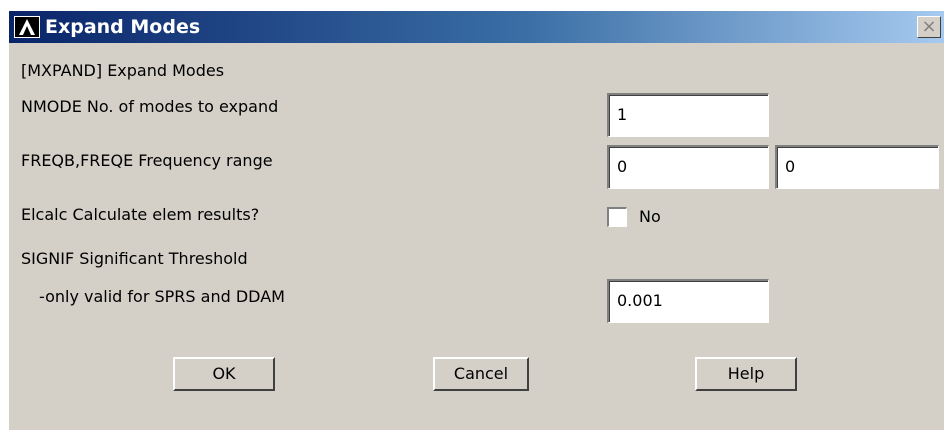  What do you see at coordinates (617, 217) in the screenshot?
I see `elcalc-checkbox` at bounding box center [617, 217].